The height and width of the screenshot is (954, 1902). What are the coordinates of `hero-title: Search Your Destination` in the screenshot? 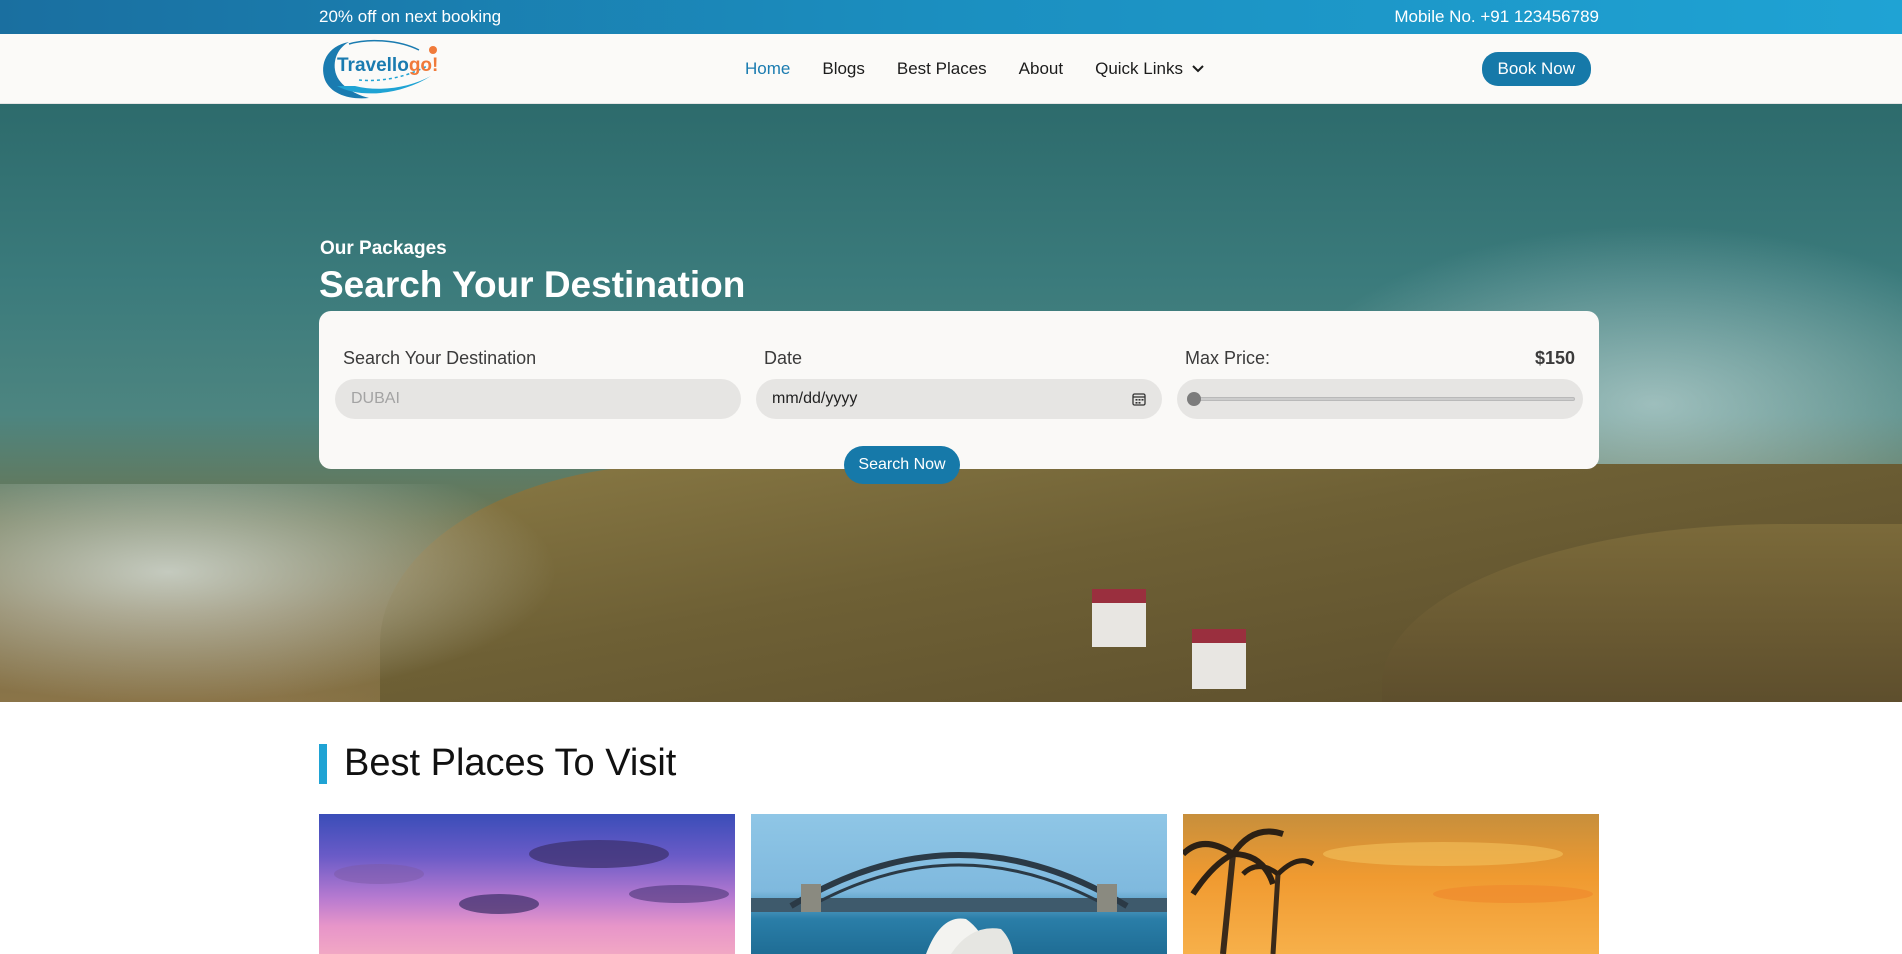 It's located at (532, 284).